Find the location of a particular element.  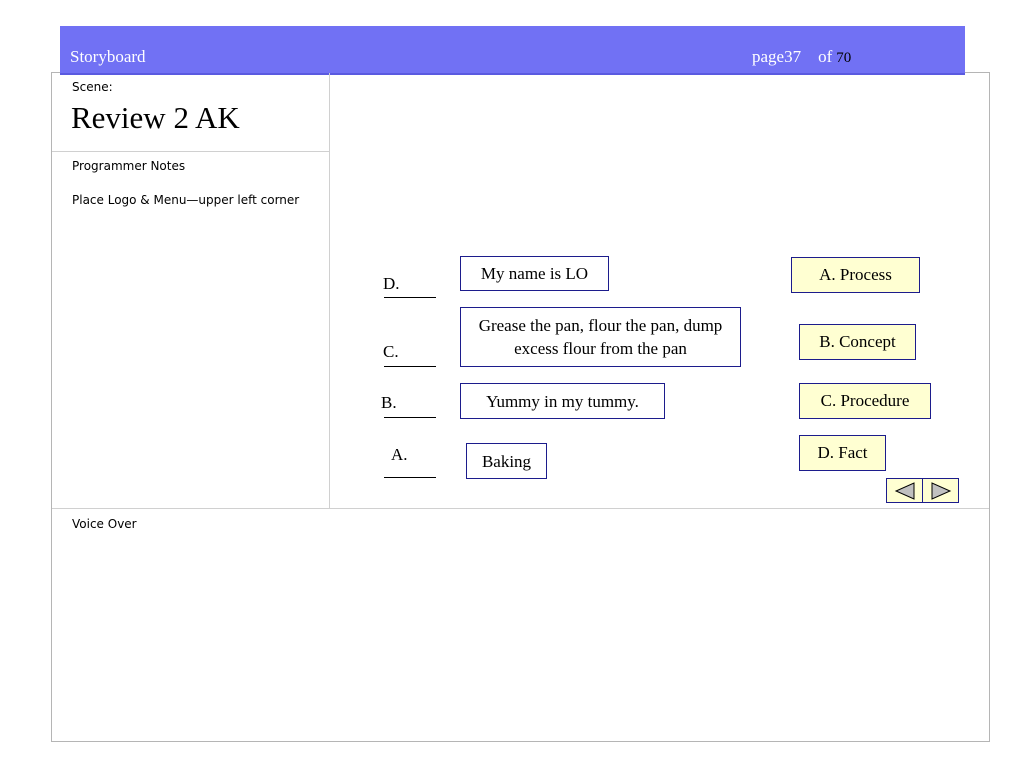

answer-letter-4: A. is located at coordinates (399, 454).